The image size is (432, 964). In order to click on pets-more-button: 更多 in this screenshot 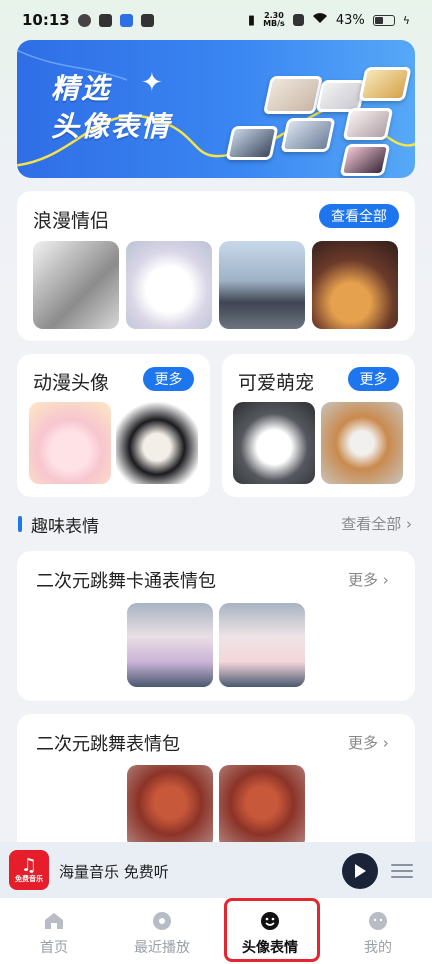, I will do `click(373, 379)`.